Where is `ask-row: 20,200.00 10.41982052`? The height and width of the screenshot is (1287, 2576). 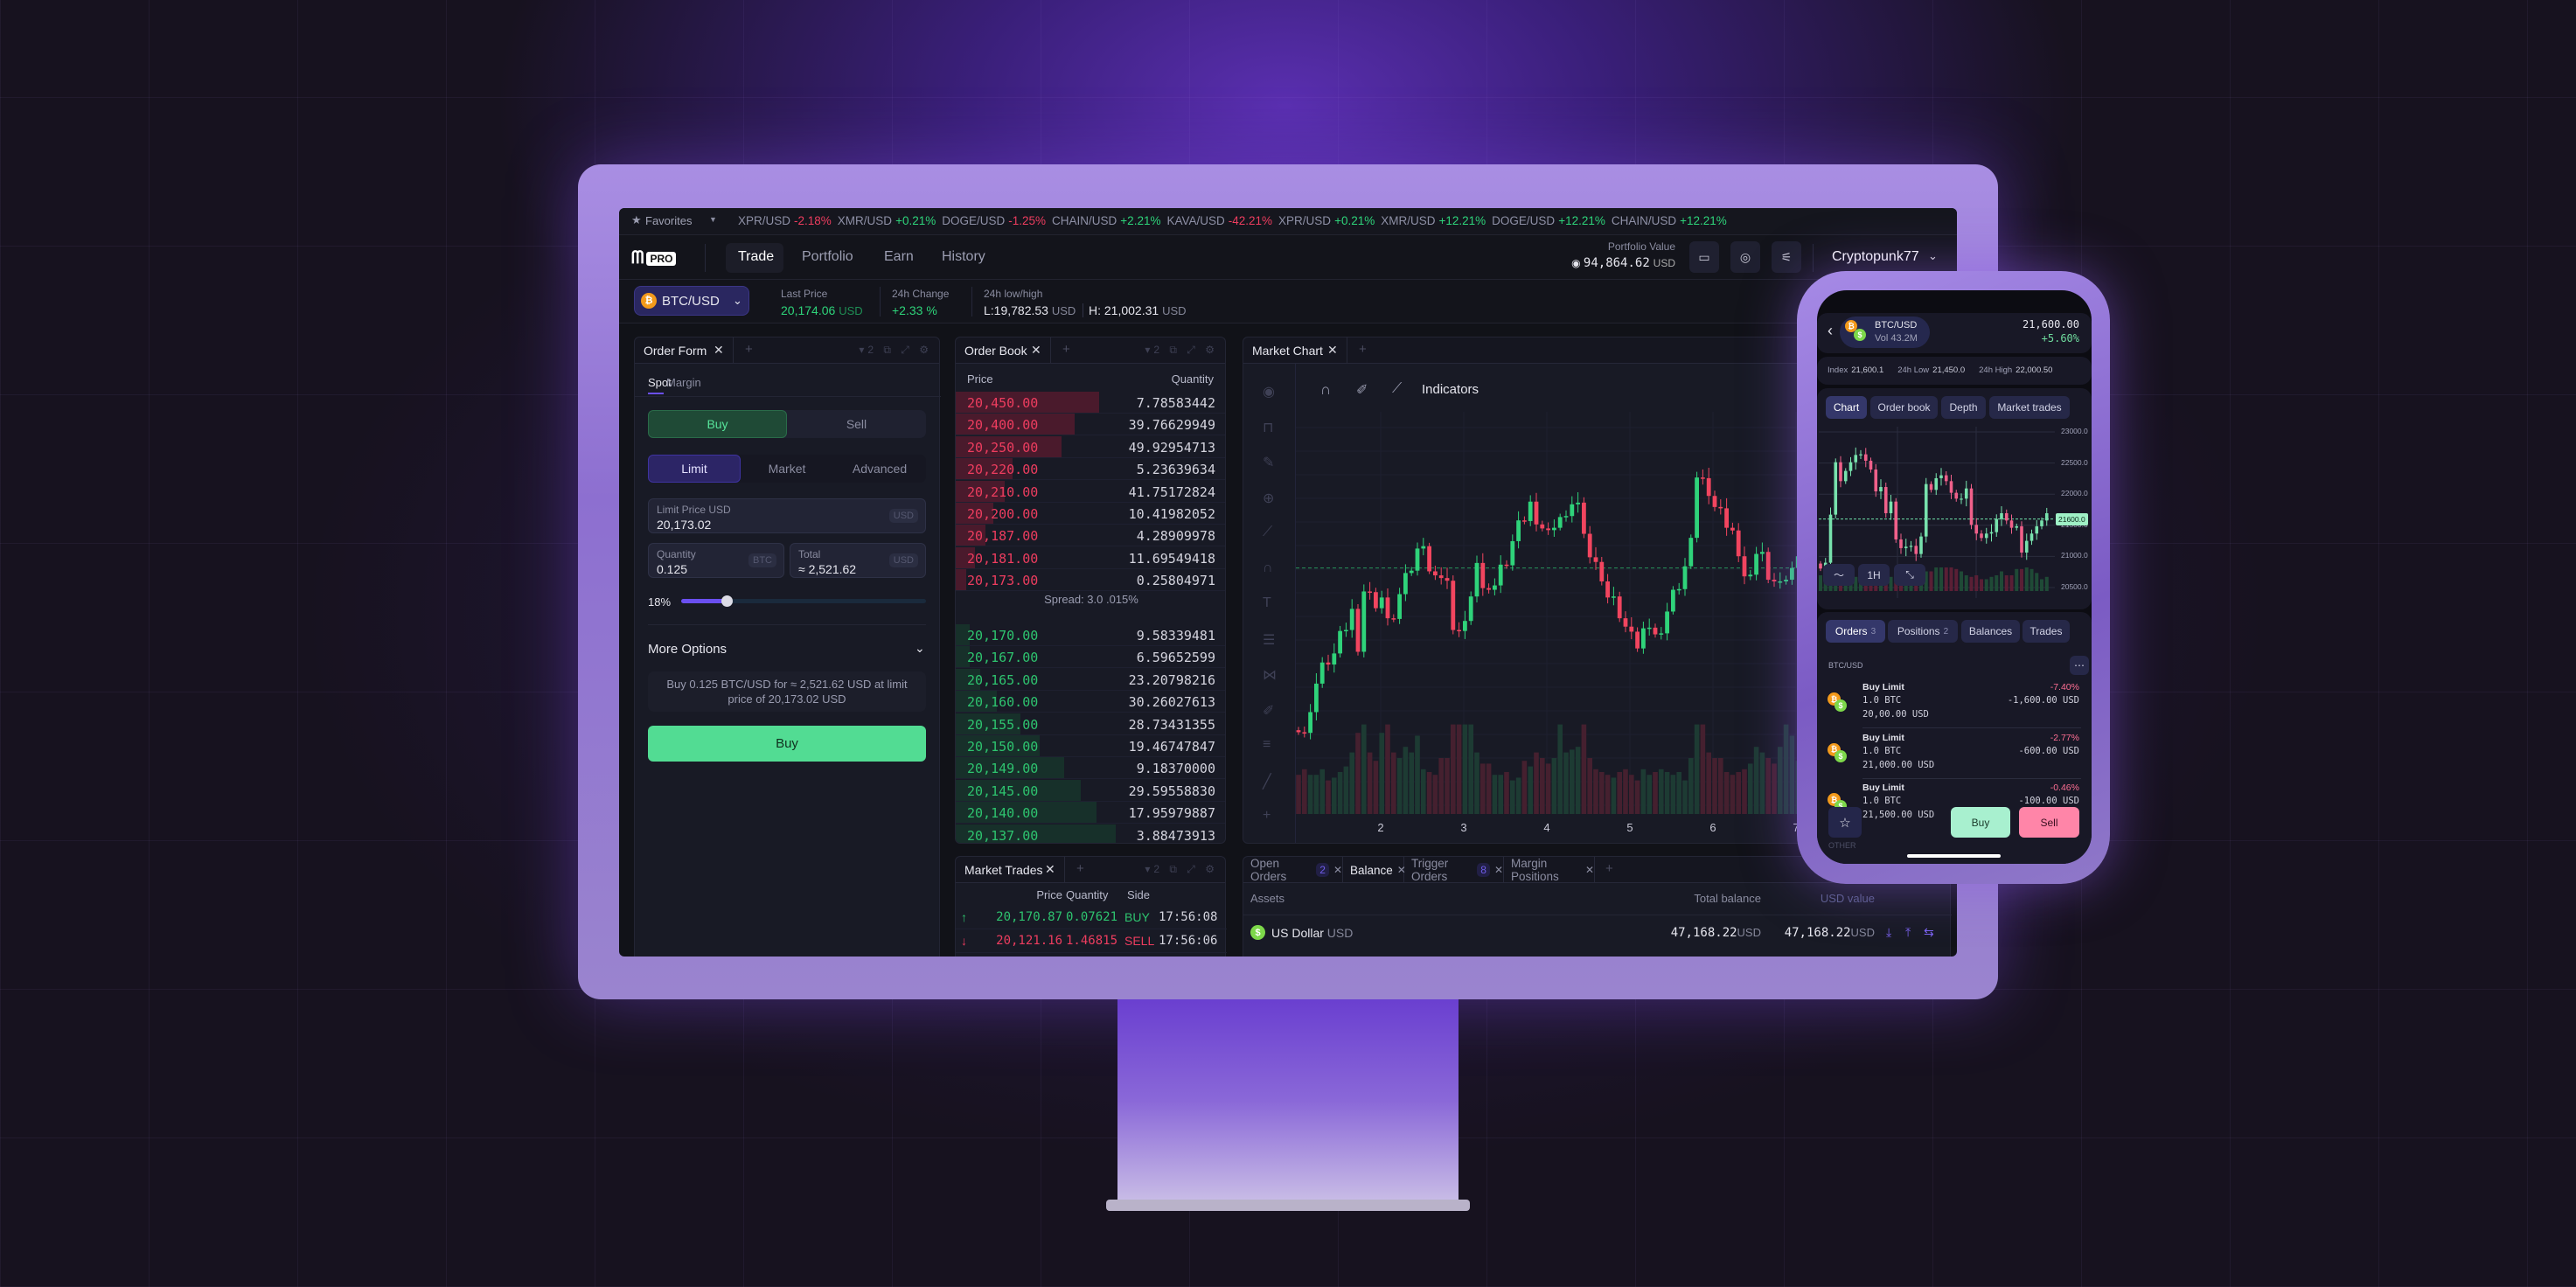
ask-row: 20,200.00 10.41982052 is located at coordinates (1090, 514).